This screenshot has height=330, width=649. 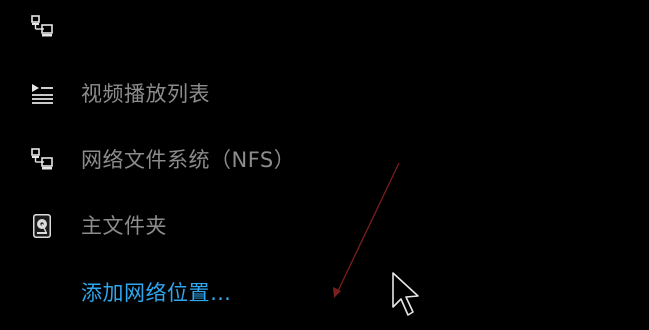 What do you see at coordinates (124, 226) in the screenshot?
I see `places-item-label: 主文件夹` at bounding box center [124, 226].